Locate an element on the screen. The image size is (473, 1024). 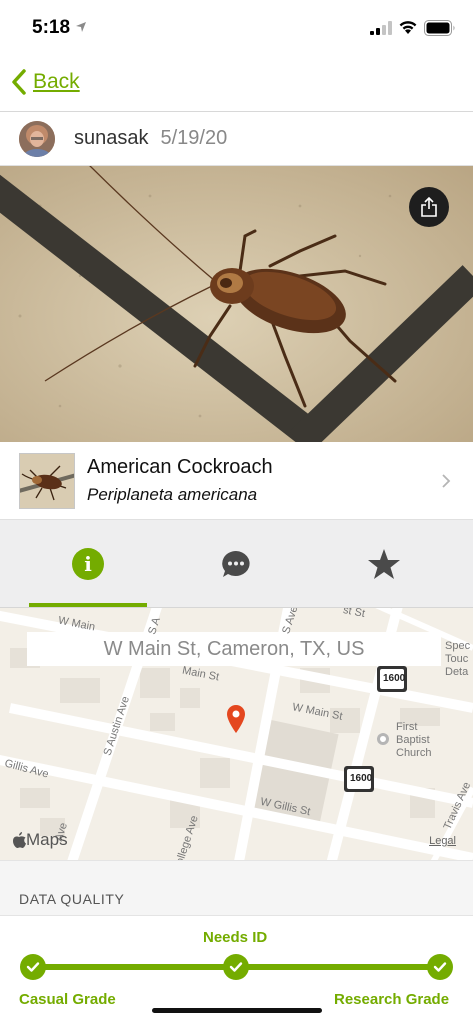
status-time: 5:18 is located at coordinates (51, 27).